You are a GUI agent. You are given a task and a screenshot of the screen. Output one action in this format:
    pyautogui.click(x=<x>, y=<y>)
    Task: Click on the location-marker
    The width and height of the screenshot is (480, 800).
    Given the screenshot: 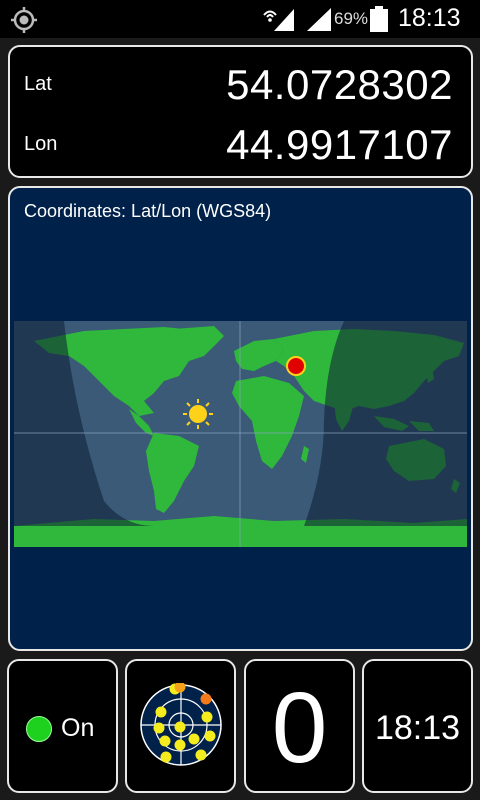 What is the action you would take?
    pyautogui.click(x=296, y=366)
    